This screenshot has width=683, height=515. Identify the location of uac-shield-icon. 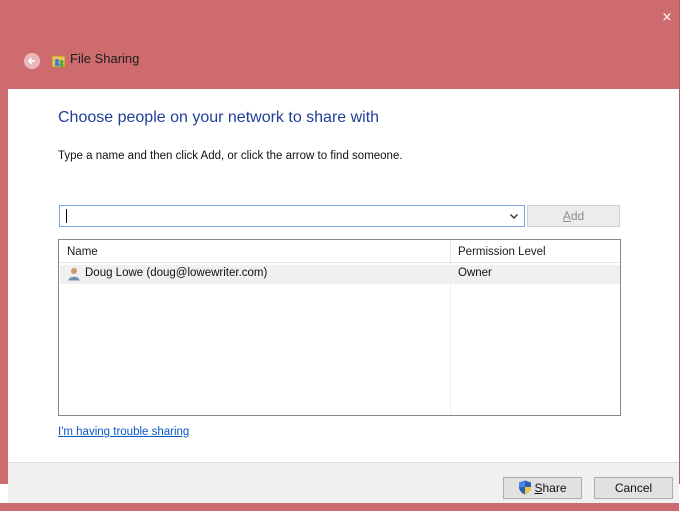
(525, 487).